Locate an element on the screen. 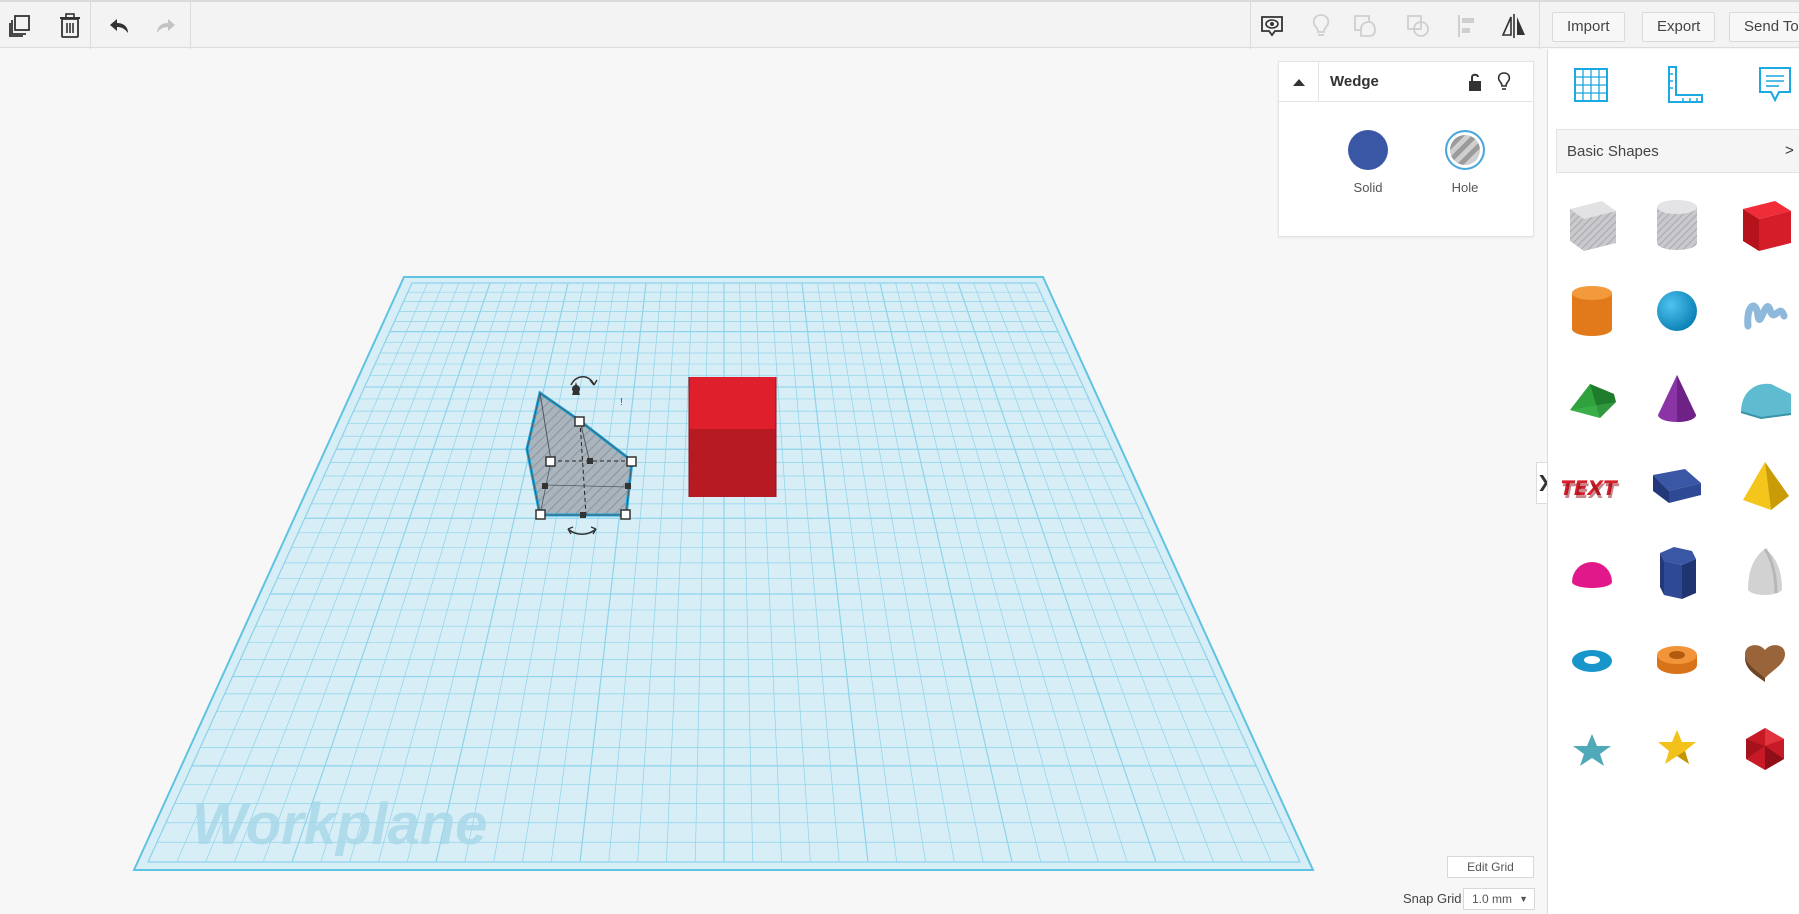 The width and height of the screenshot is (1799, 914). shape-cylinder-hole is located at coordinates (1677, 225).